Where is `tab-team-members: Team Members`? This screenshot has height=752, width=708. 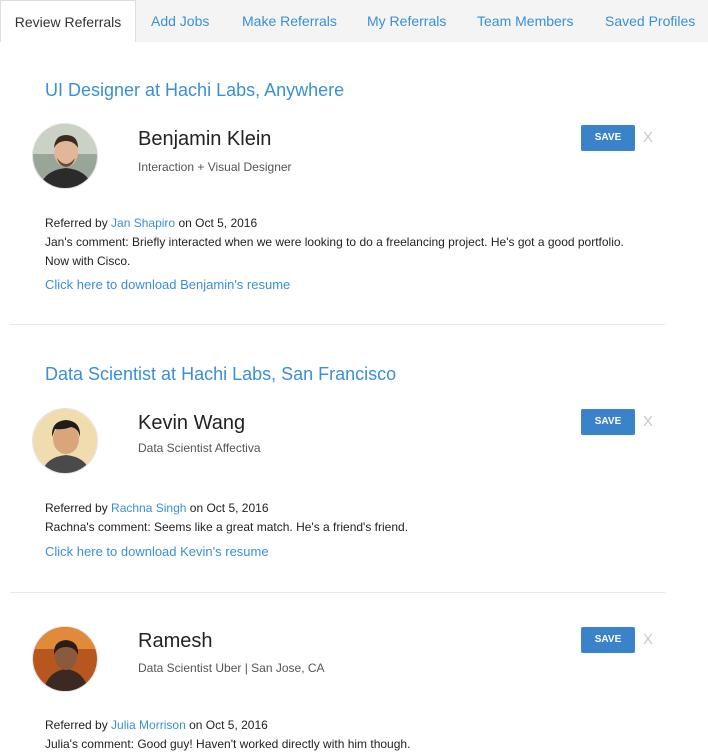
tab-team-members: Team Members is located at coordinates (525, 21).